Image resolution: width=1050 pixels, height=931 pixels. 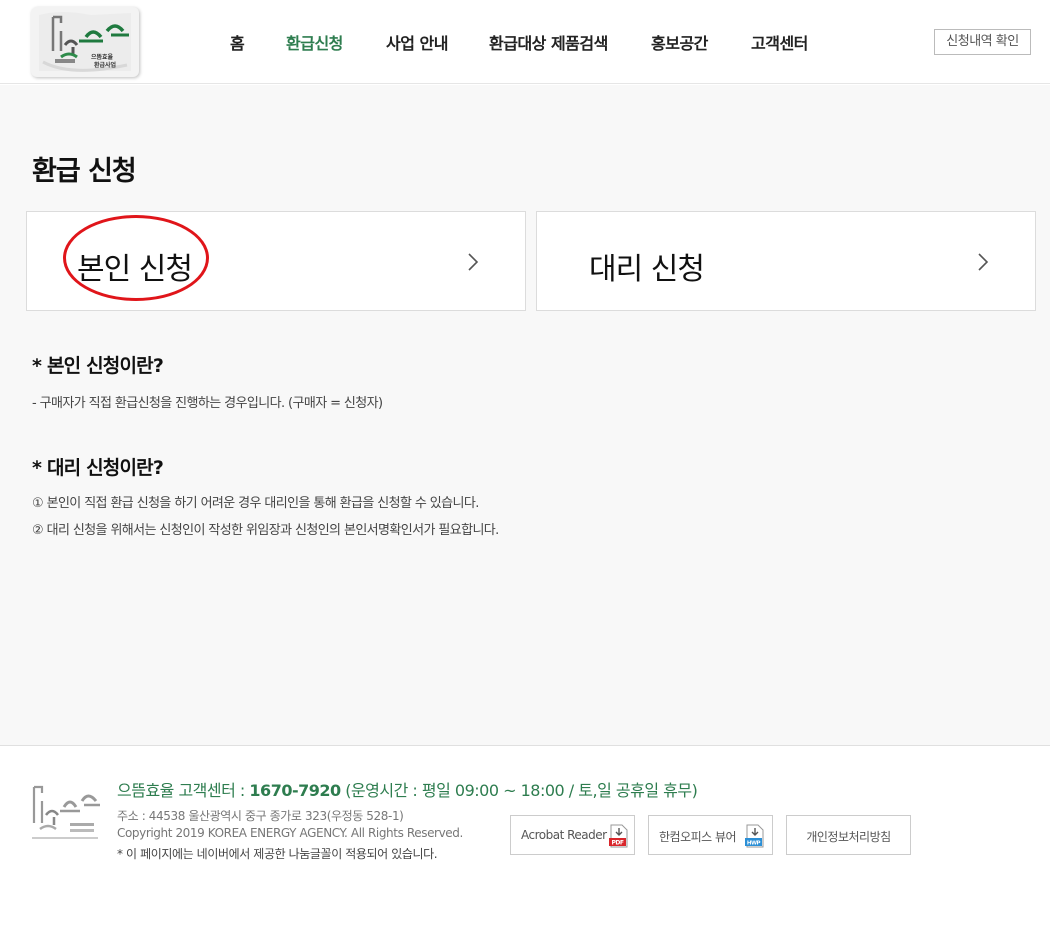 I want to click on footer-font-note: * 이 페이지에는 네이버에서 제공한 나눔글꼴이 적용되어 있습니다., so click(x=277, y=854).